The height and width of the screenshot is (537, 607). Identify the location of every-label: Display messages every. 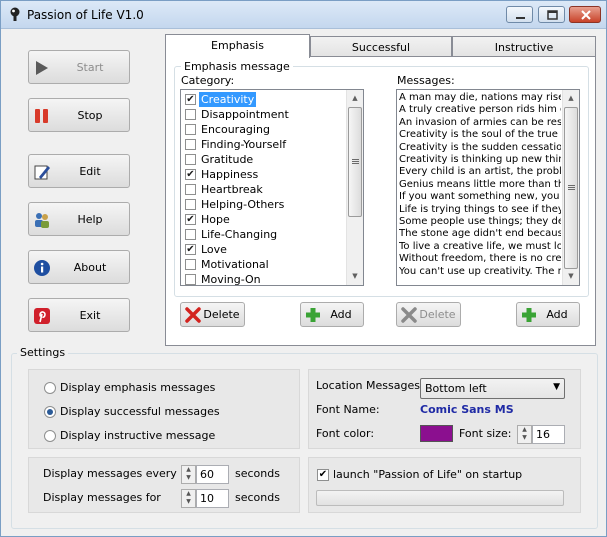
(110, 473).